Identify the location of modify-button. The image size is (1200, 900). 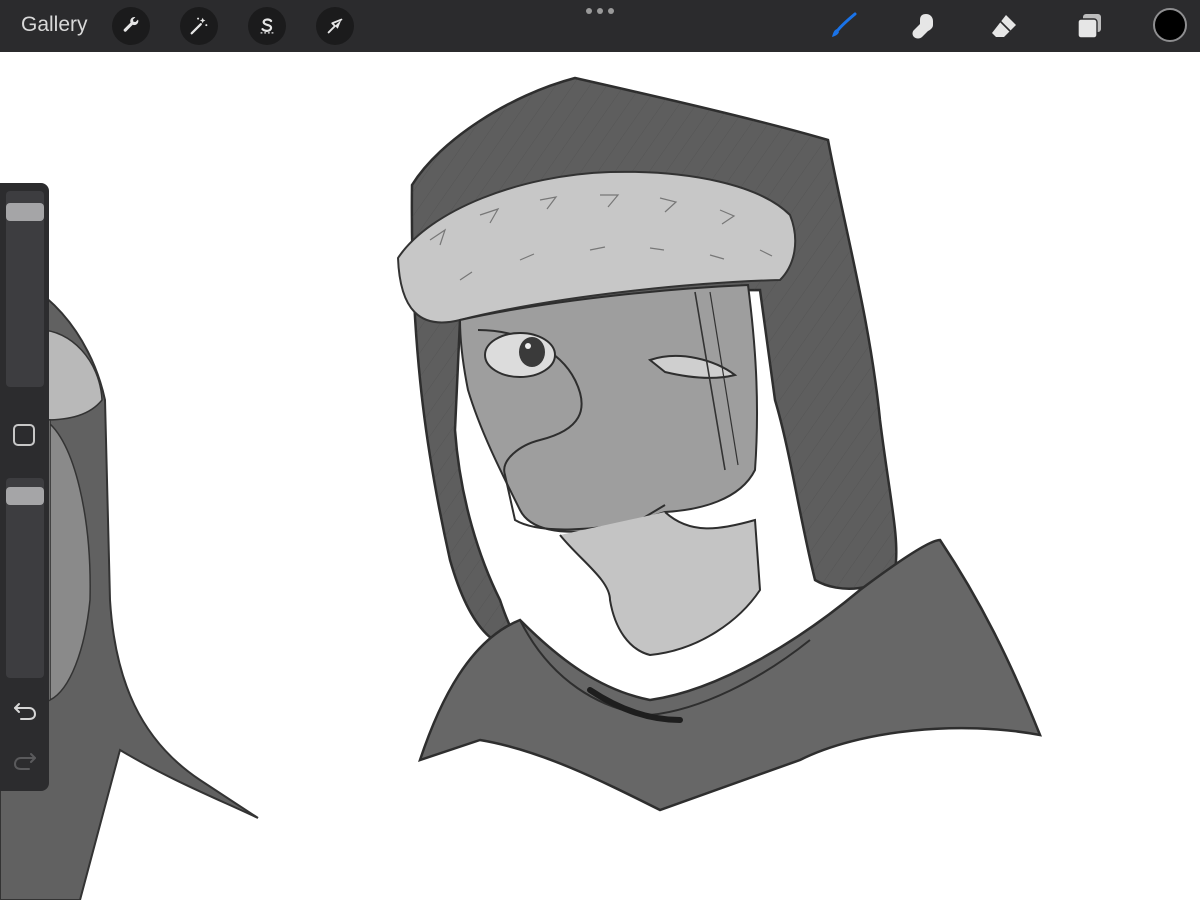
(24, 435).